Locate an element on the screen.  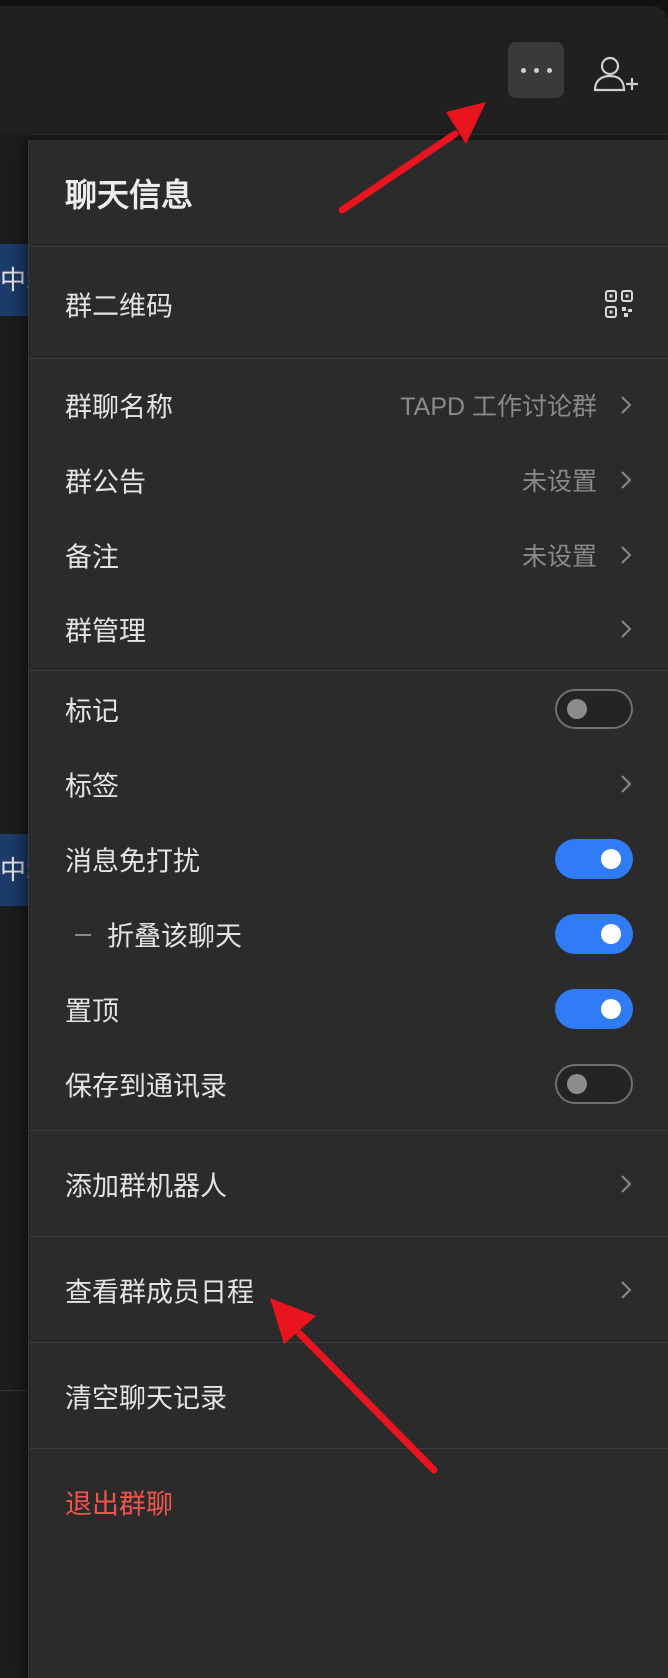
row-label: 查看群成员日程 is located at coordinates (159, 1292).